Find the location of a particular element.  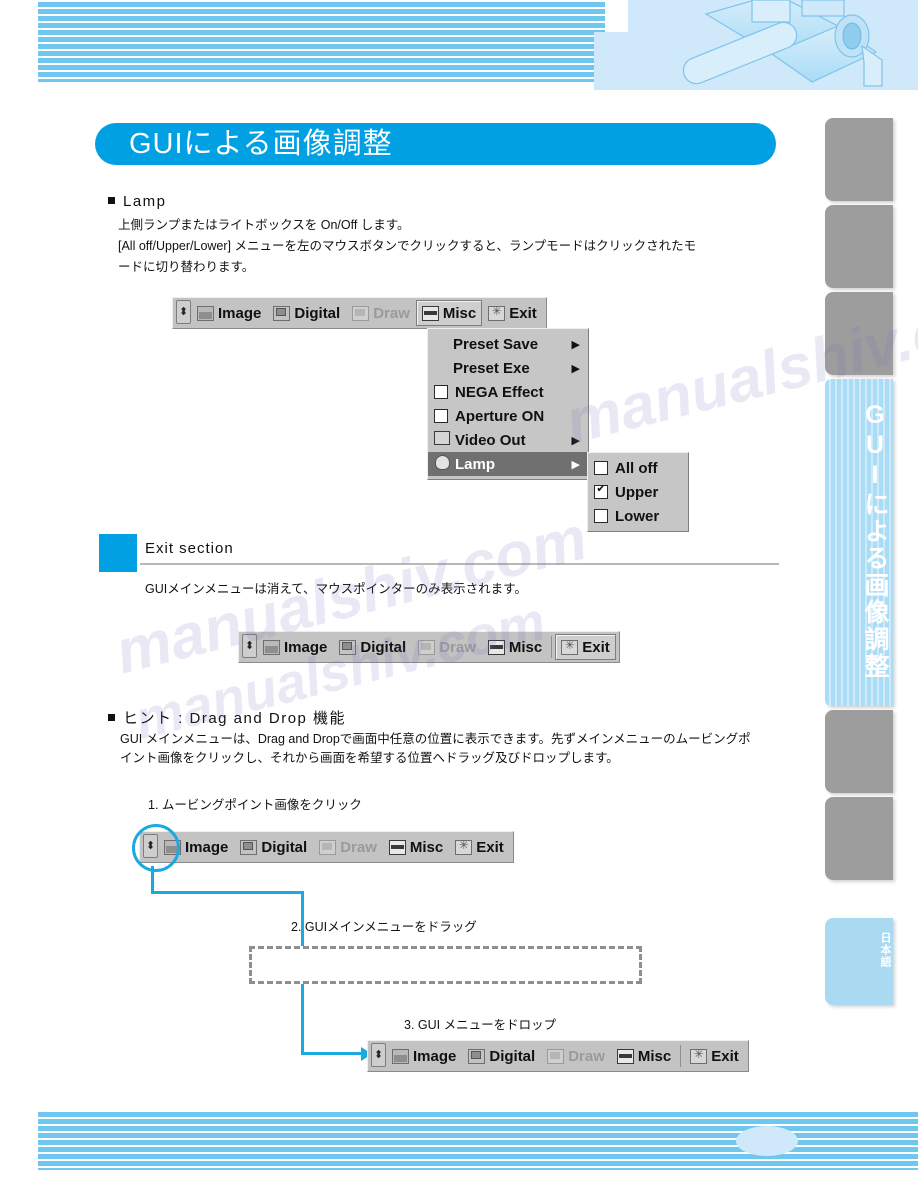

gui-toolbar-step3: ⬍ Image Digital Draw Misc Exit is located at coordinates (558, 1056).